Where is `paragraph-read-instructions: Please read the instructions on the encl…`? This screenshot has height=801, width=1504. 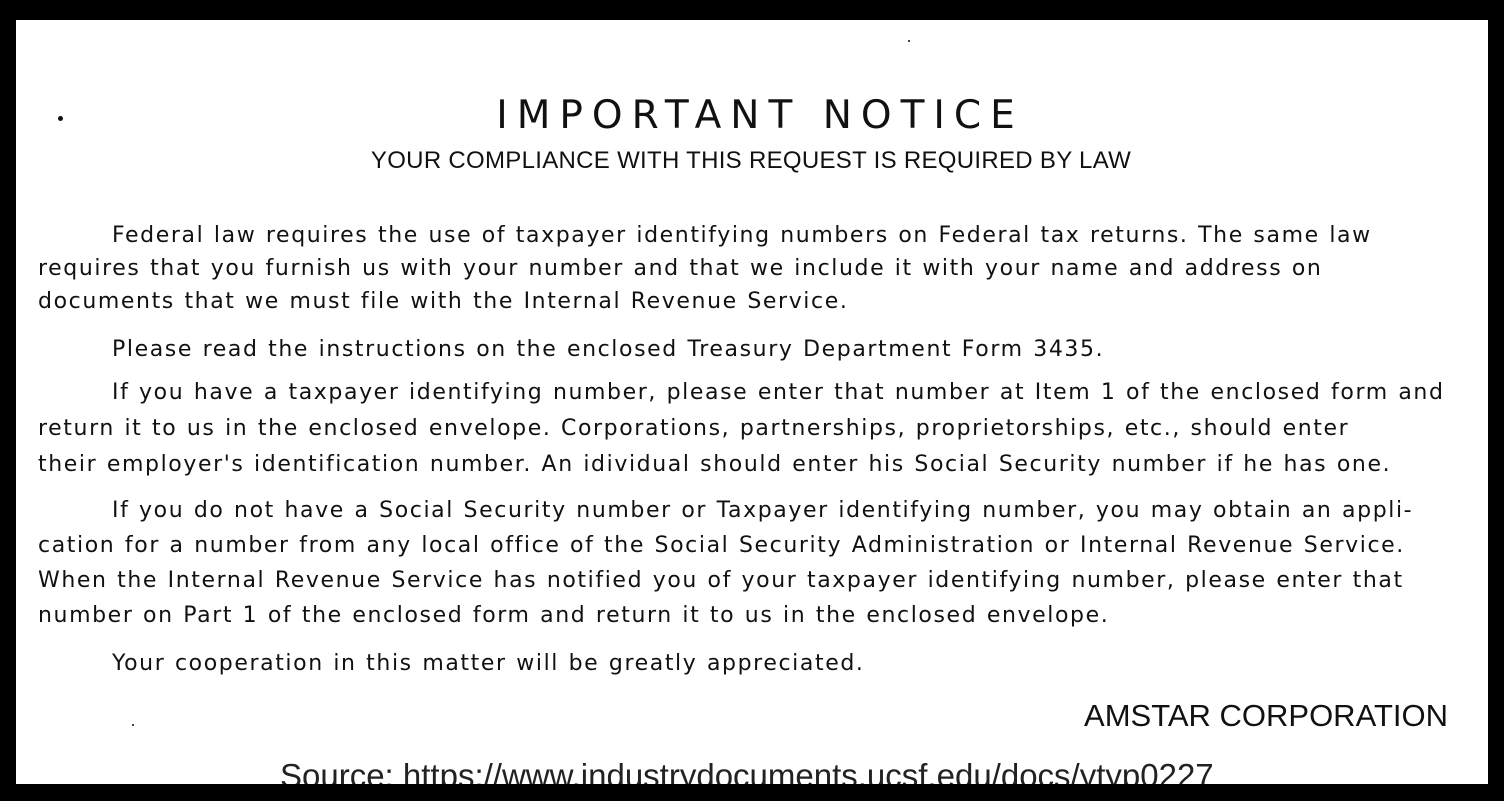
paragraph-read-instructions: Please read the instructions on the encl… is located at coordinates (608, 349).